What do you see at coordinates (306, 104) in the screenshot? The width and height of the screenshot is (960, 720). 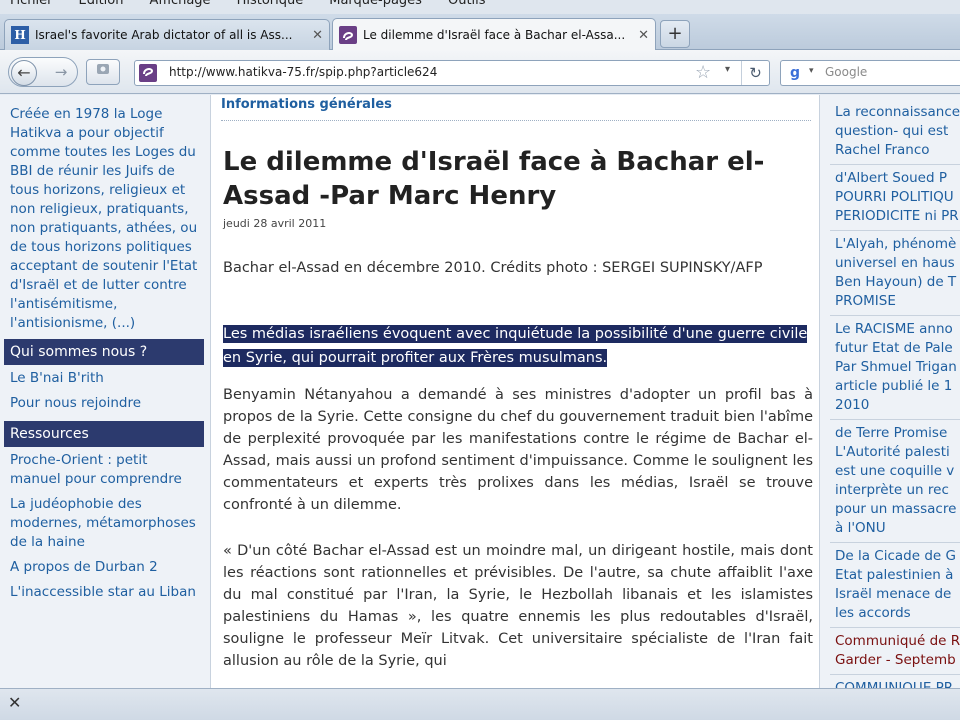 I see `rubrique-link: Informations générales` at bounding box center [306, 104].